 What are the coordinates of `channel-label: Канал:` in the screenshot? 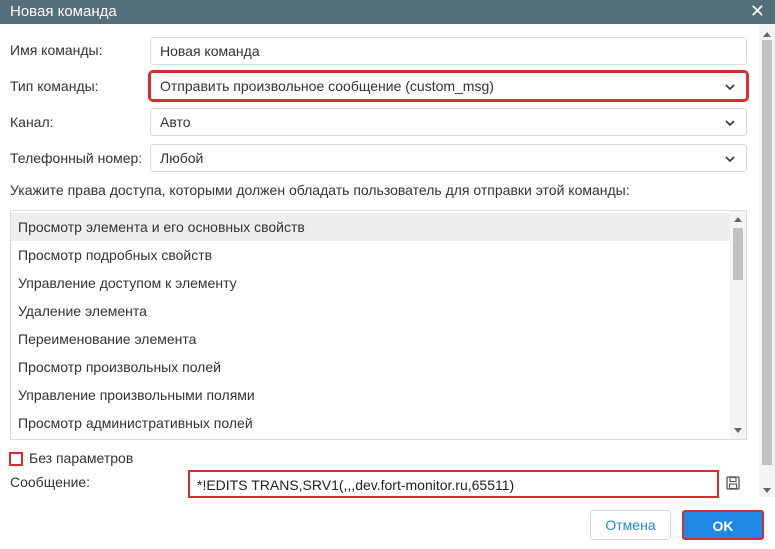 It's located at (32, 122).